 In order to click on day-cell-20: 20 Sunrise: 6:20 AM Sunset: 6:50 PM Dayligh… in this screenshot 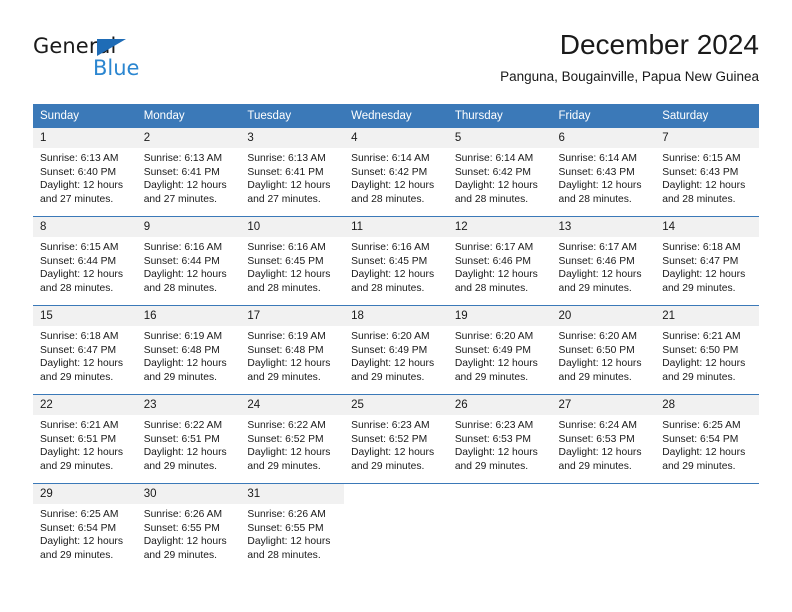, I will do `click(603, 350)`.